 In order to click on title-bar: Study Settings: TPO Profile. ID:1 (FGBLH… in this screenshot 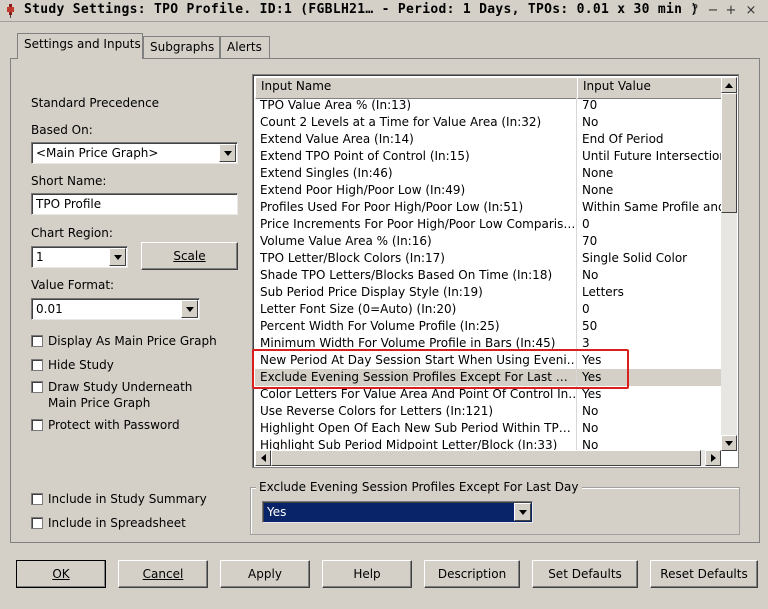, I will do `click(384, 11)`.